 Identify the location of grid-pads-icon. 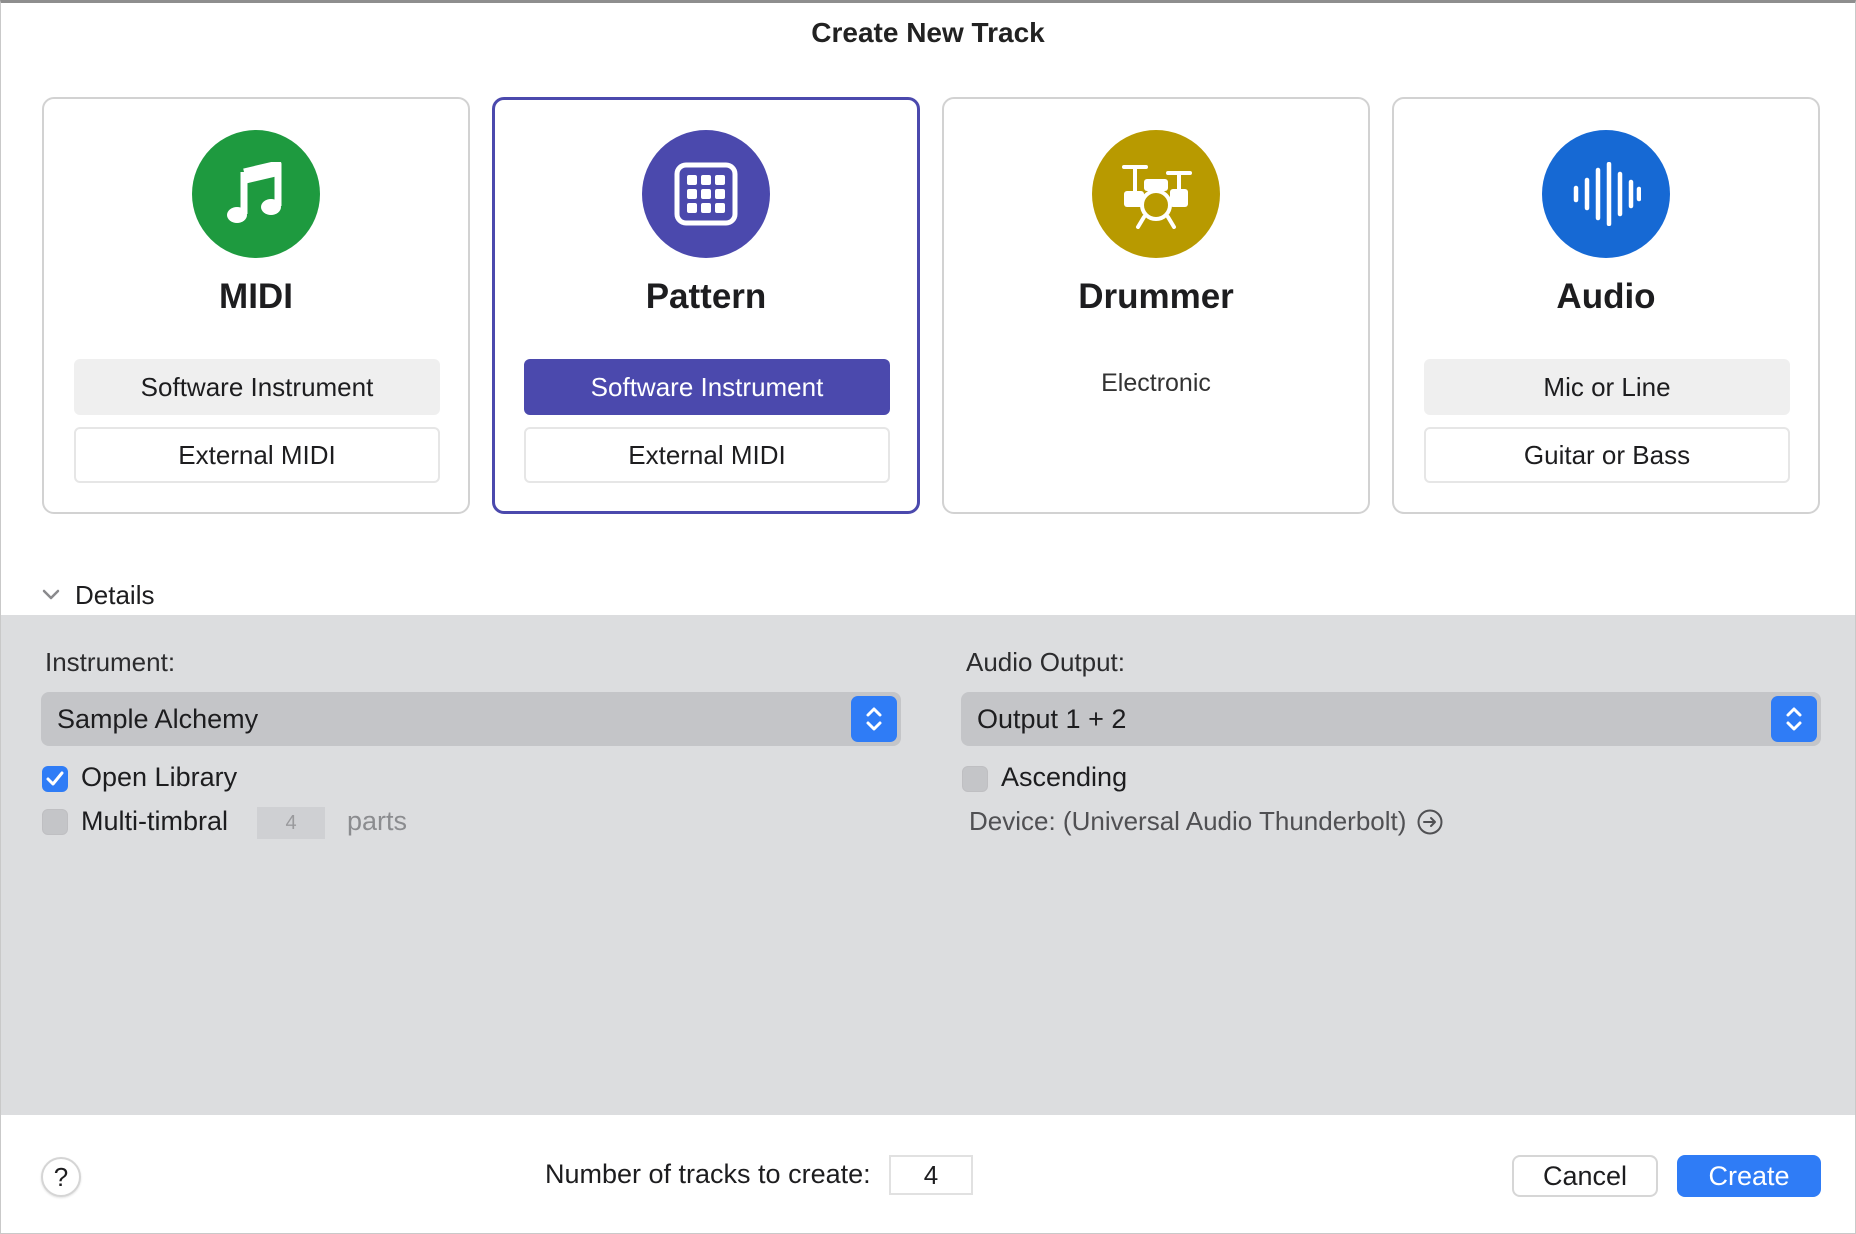
(706, 194).